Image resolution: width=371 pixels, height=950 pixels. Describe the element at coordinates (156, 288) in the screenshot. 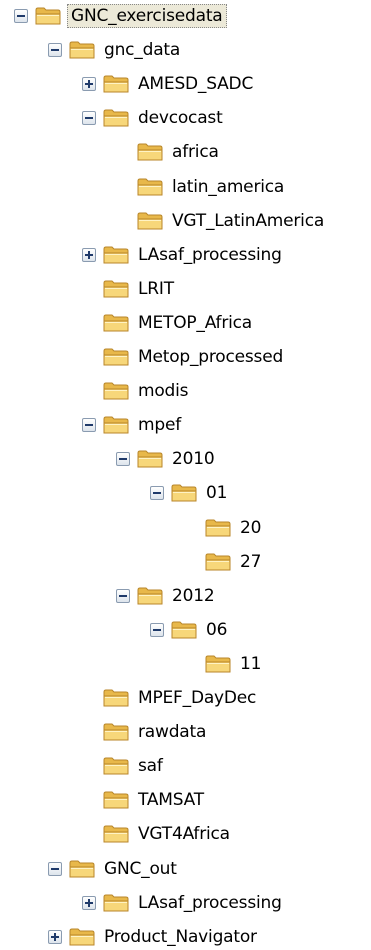

I see `tree-item-label: LRIT` at that location.